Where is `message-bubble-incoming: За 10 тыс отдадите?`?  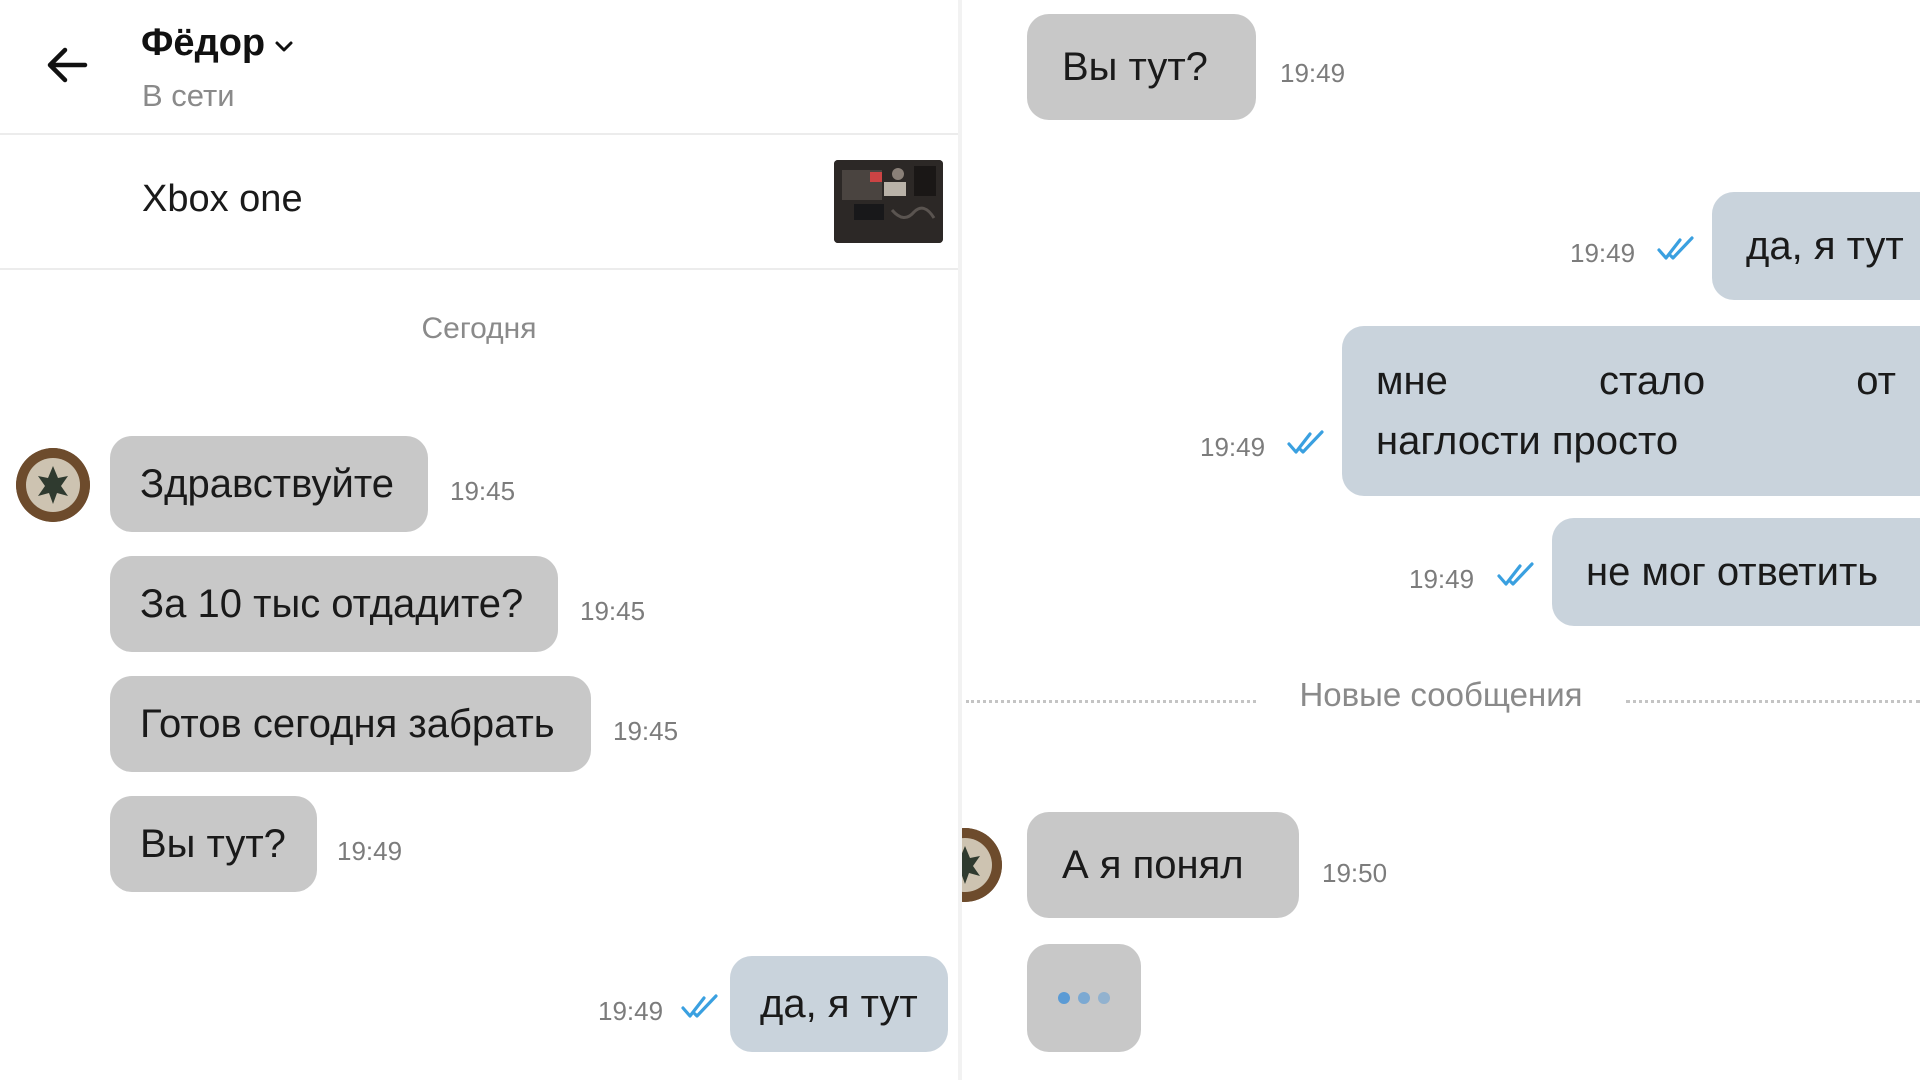 message-bubble-incoming: За 10 тыс отдадите? is located at coordinates (334, 604).